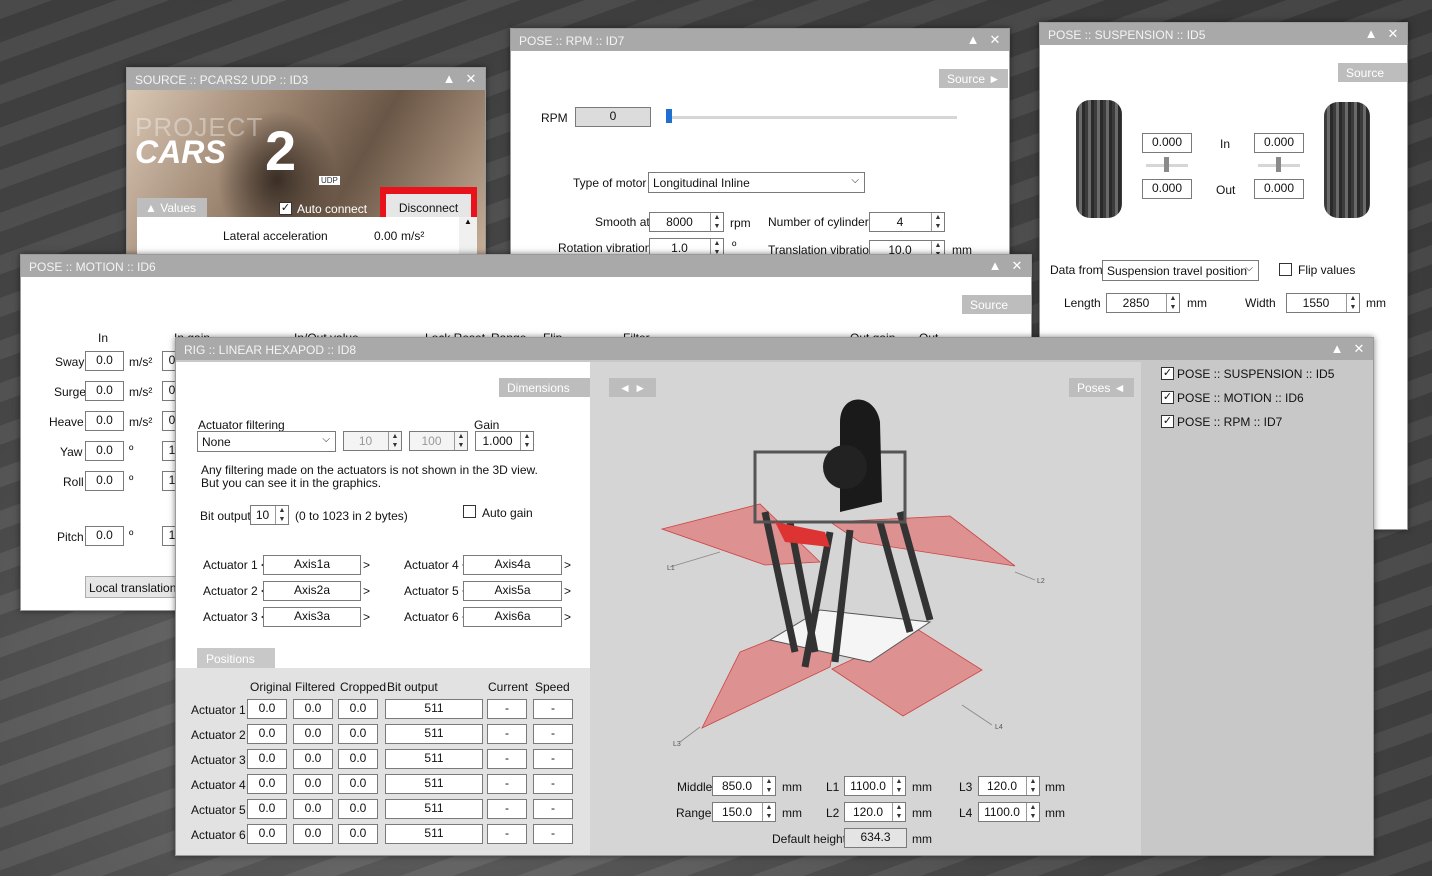 This screenshot has width=1432, height=876. What do you see at coordinates (875, 812) in the screenshot?
I see `l2-stepper: 120.0 ▲ ▼` at bounding box center [875, 812].